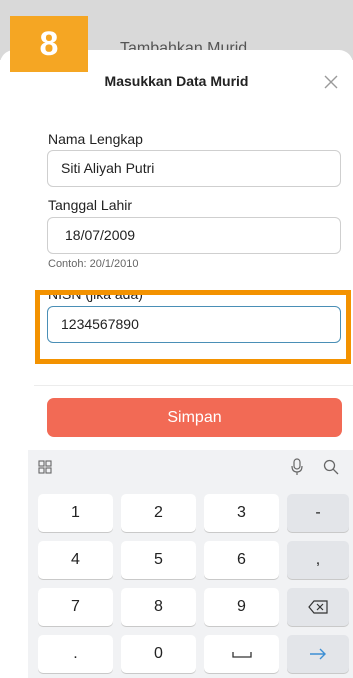  I want to click on key-enter, so click(318, 654).